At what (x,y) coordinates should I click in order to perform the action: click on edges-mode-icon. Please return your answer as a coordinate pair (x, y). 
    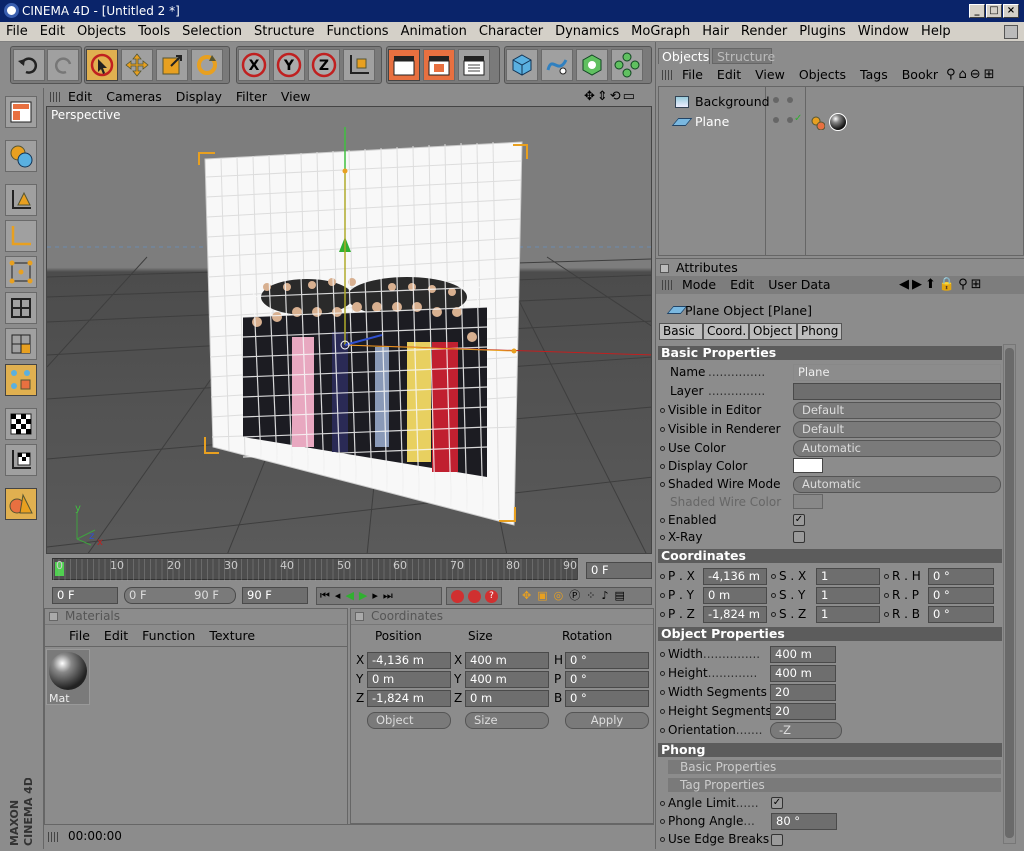
    Looking at the image, I should click on (21, 308).